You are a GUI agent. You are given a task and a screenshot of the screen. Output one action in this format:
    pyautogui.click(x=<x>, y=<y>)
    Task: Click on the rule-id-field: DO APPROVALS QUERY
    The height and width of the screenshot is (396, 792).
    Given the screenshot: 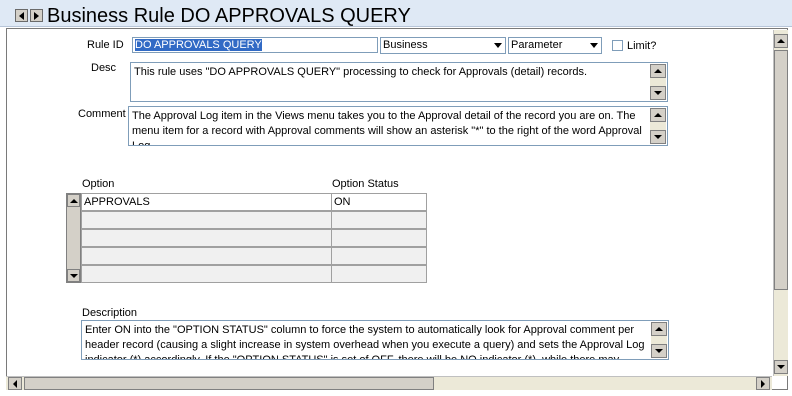 What is the action you would take?
    pyautogui.click(x=255, y=45)
    